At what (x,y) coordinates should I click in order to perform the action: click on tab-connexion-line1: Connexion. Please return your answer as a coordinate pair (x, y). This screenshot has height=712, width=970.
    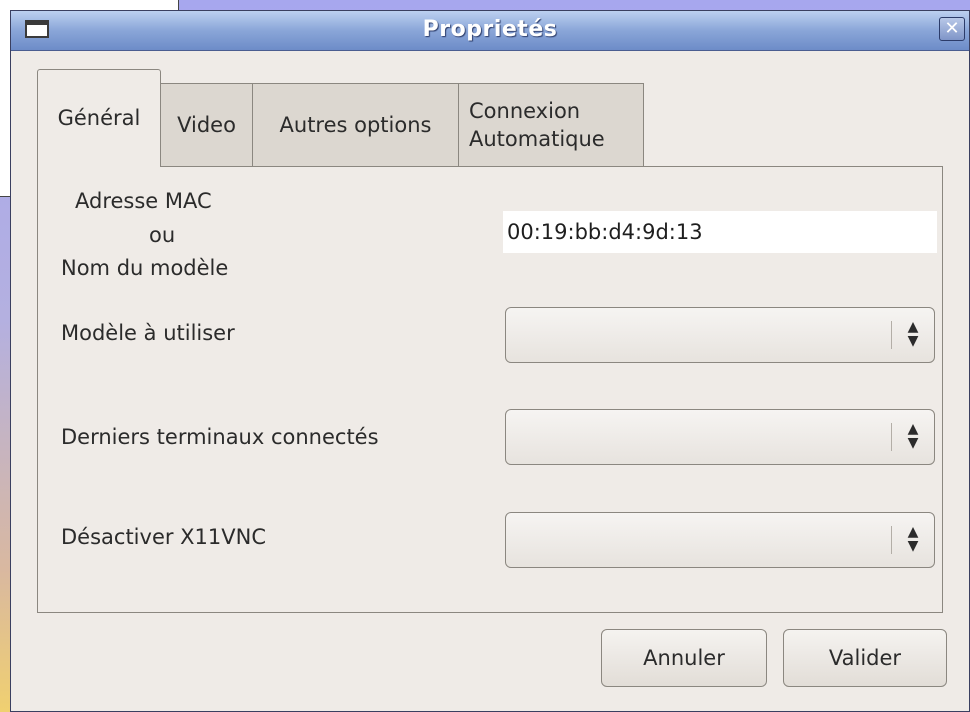
    Looking at the image, I should click on (525, 110).